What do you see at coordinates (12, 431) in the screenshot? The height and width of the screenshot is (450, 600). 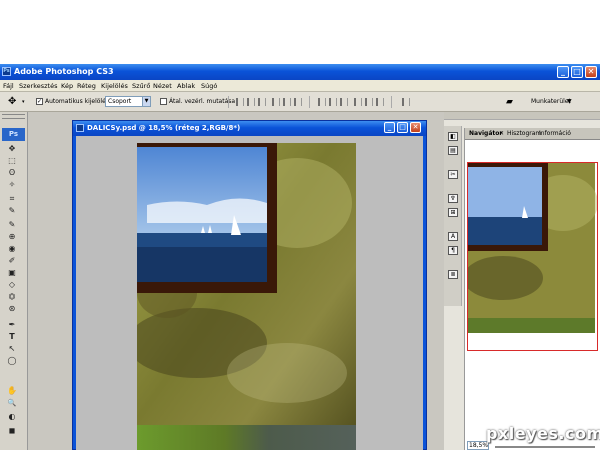 I see `foreground-color-swatch: ◼` at bounding box center [12, 431].